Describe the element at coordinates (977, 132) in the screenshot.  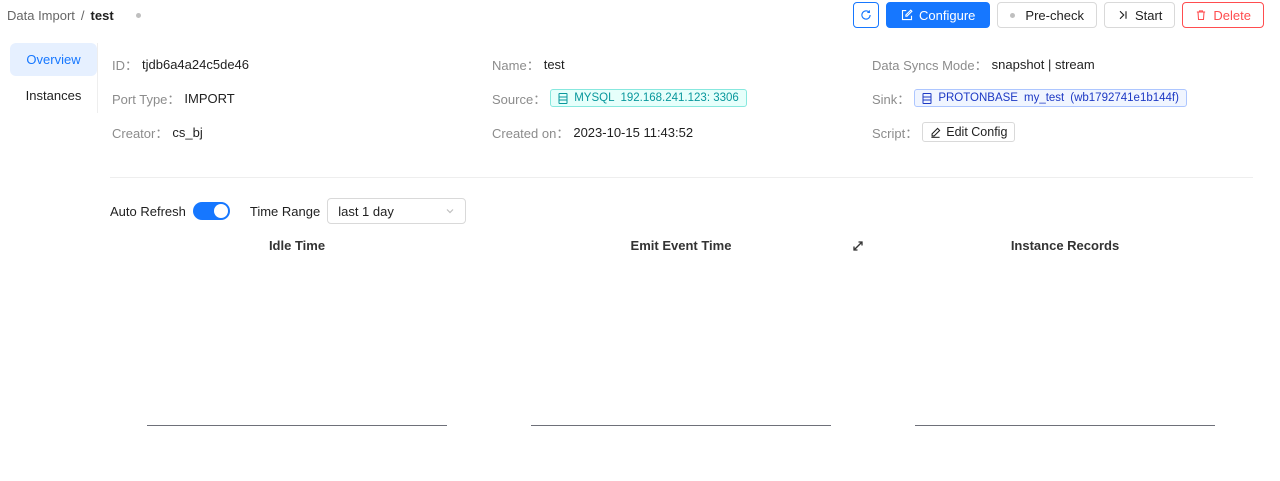
I see `edit-config-label: Edit Config` at that location.